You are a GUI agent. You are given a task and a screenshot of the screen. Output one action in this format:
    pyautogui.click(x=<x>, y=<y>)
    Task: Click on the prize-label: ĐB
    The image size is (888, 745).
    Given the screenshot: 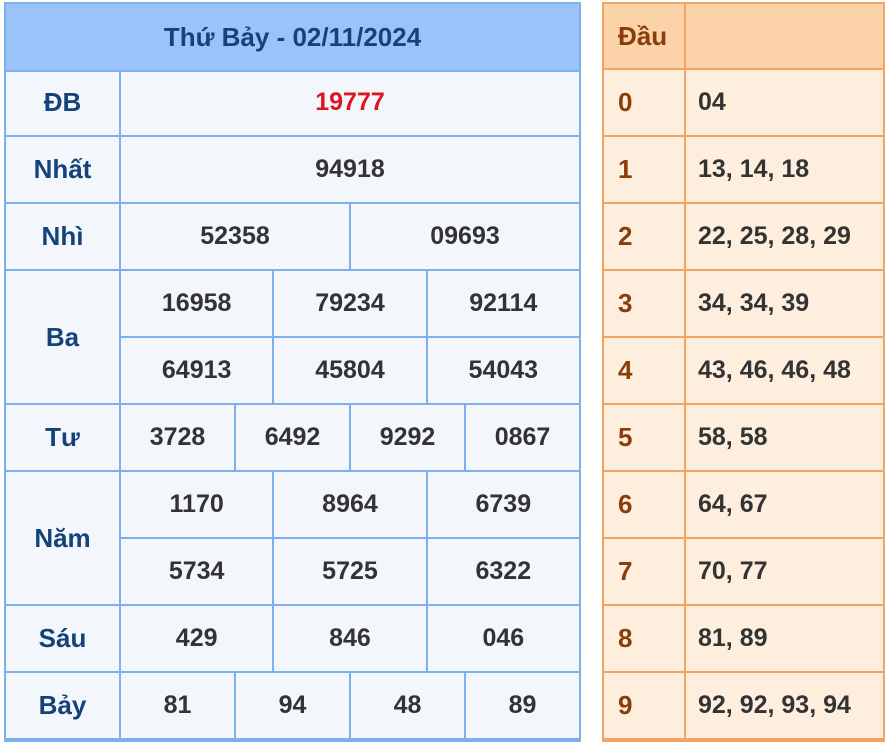 What is the action you would take?
    pyautogui.click(x=63, y=103)
    